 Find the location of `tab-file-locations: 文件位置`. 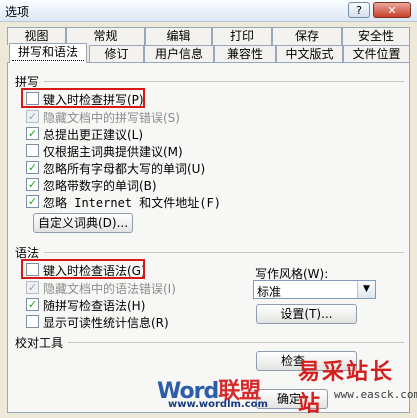

tab-file-locations: 文件位置 is located at coordinates (376, 54).